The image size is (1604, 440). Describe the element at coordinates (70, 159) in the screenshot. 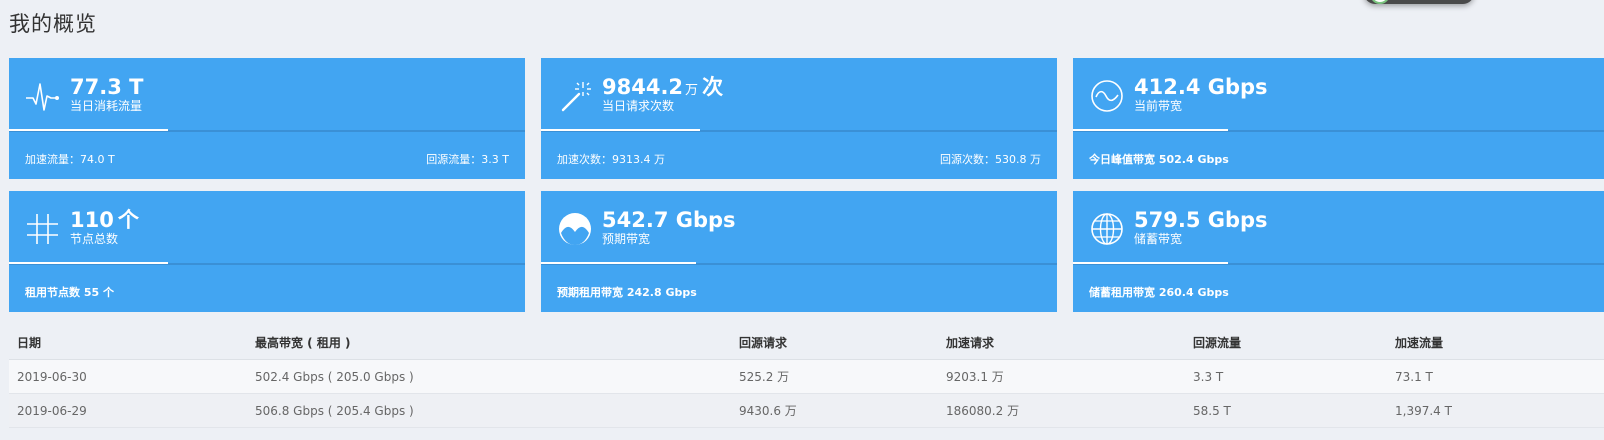

I see `card-foot-left: 加速流量：74.0 T` at that location.